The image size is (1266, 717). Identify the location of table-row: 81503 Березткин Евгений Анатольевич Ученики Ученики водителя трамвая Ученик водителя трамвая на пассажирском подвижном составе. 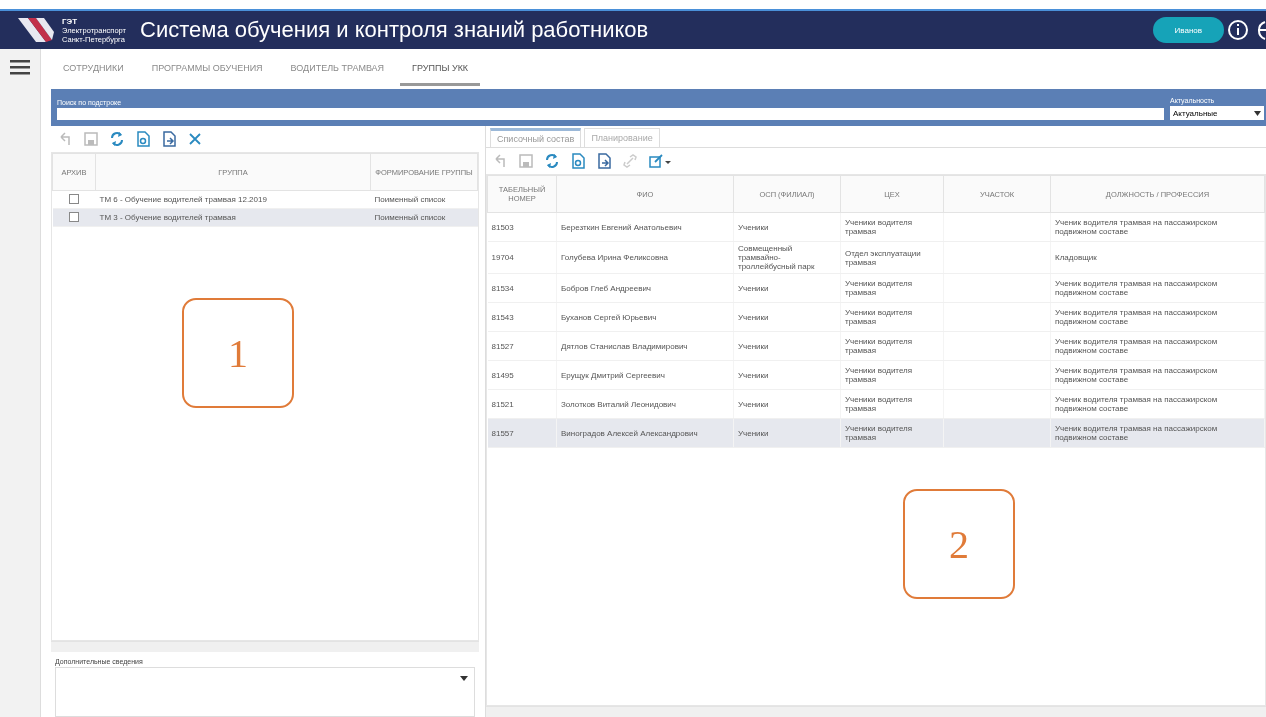
(876, 227).